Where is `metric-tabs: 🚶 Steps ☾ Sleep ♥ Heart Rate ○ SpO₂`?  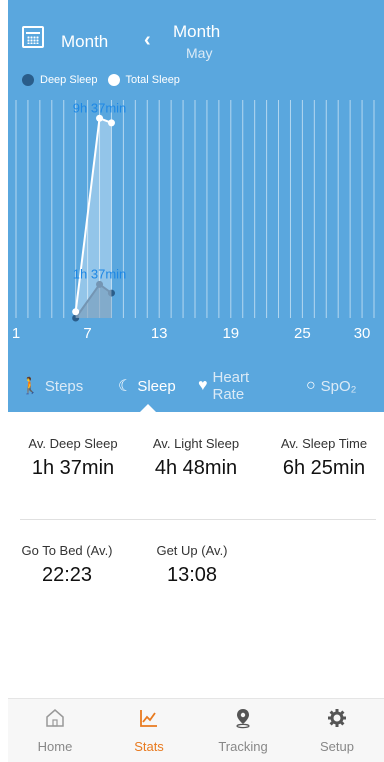 metric-tabs: 🚶 Steps ☾ Sleep ♥ Heart Rate ○ SpO₂ is located at coordinates (196, 389).